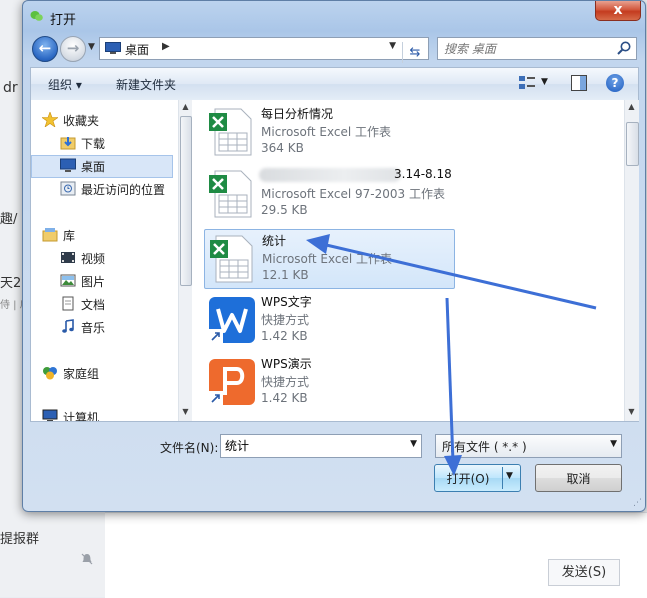 This screenshot has height=598, width=647. Describe the element at coordinates (264, 50) in the screenshot. I see `address-bar: 桌面 ▶ ▼ ⇆` at that location.